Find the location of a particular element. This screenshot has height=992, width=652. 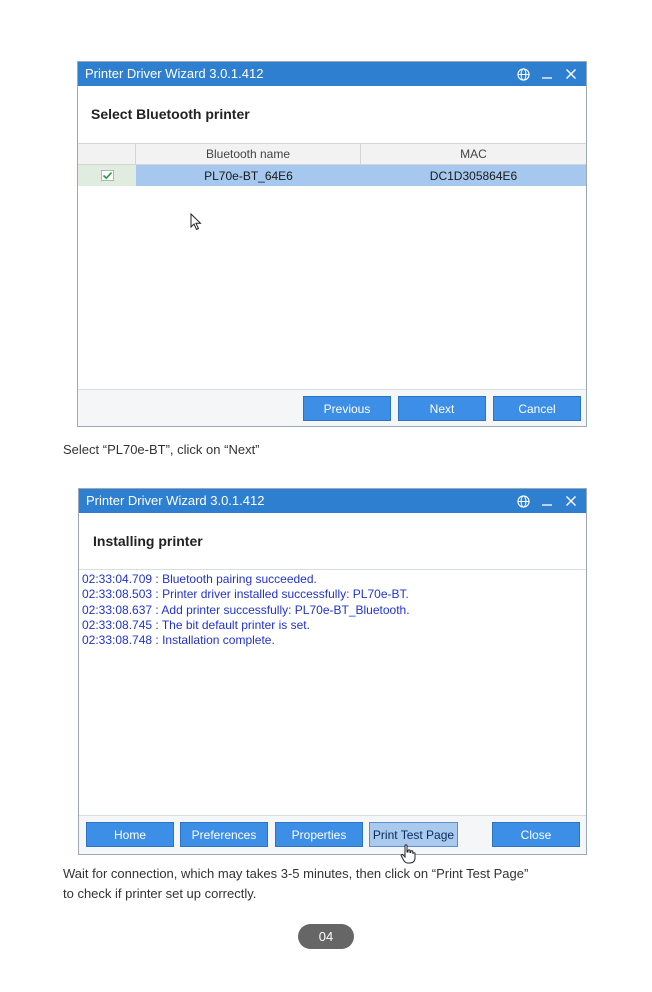

caption-select-printer: Select “PL70e-BT”, click on “Next” is located at coordinates (161, 449).